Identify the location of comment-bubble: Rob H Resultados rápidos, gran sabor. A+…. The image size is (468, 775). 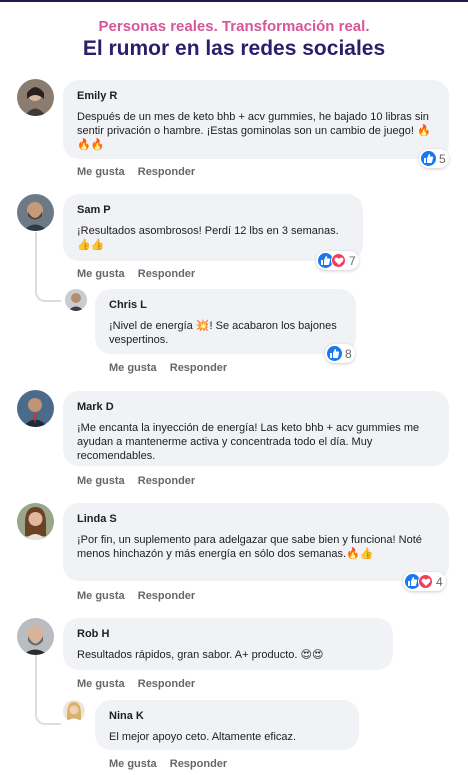
(228, 644).